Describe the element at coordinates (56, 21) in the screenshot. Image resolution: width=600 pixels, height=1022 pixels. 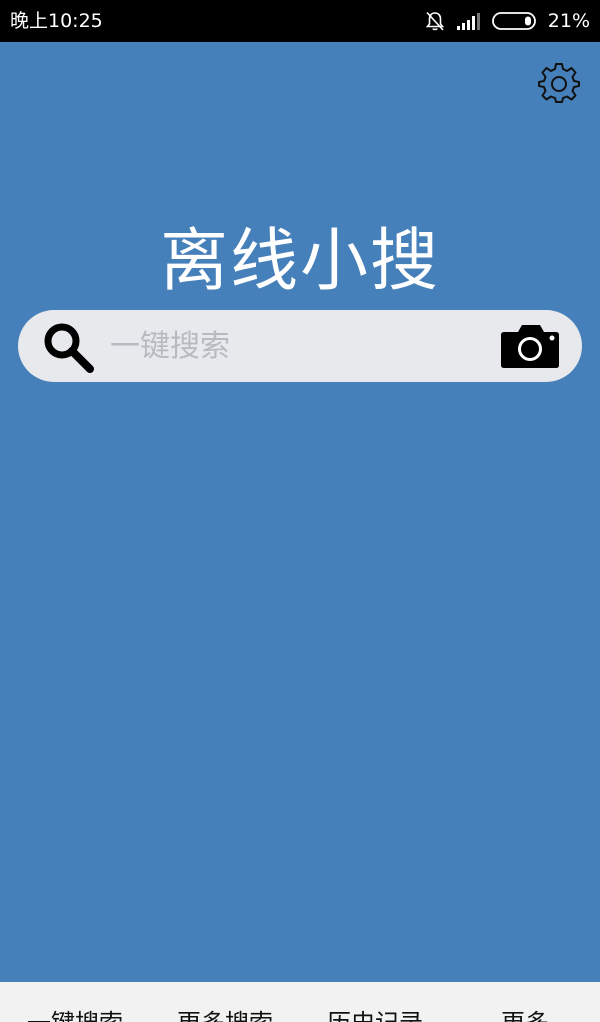
I see `status-time: 晚上10:25` at that location.